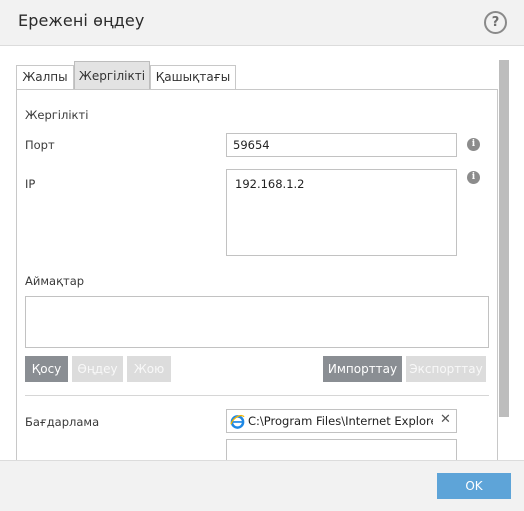 Image resolution: width=524 pixels, height=511 pixels. I want to click on port-input: 59654, so click(341, 145).